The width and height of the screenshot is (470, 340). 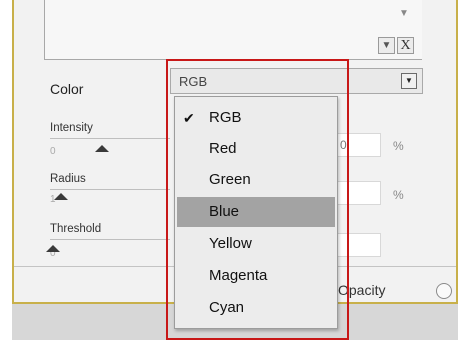 What do you see at coordinates (71, 128) in the screenshot?
I see `intensity-label: Intensity` at bounding box center [71, 128].